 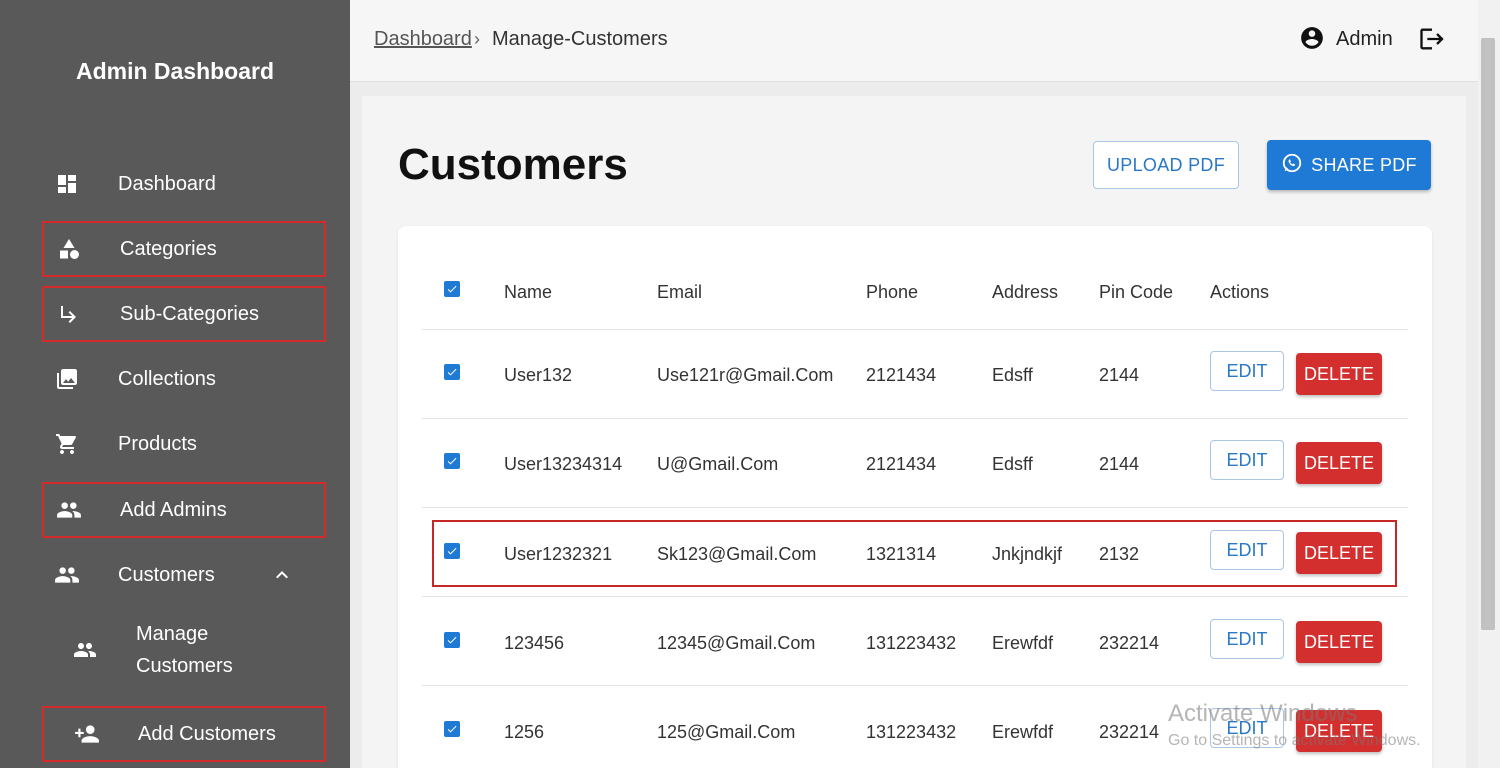 I want to click on watermark-title: Activate Windows, so click(x=1263, y=713).